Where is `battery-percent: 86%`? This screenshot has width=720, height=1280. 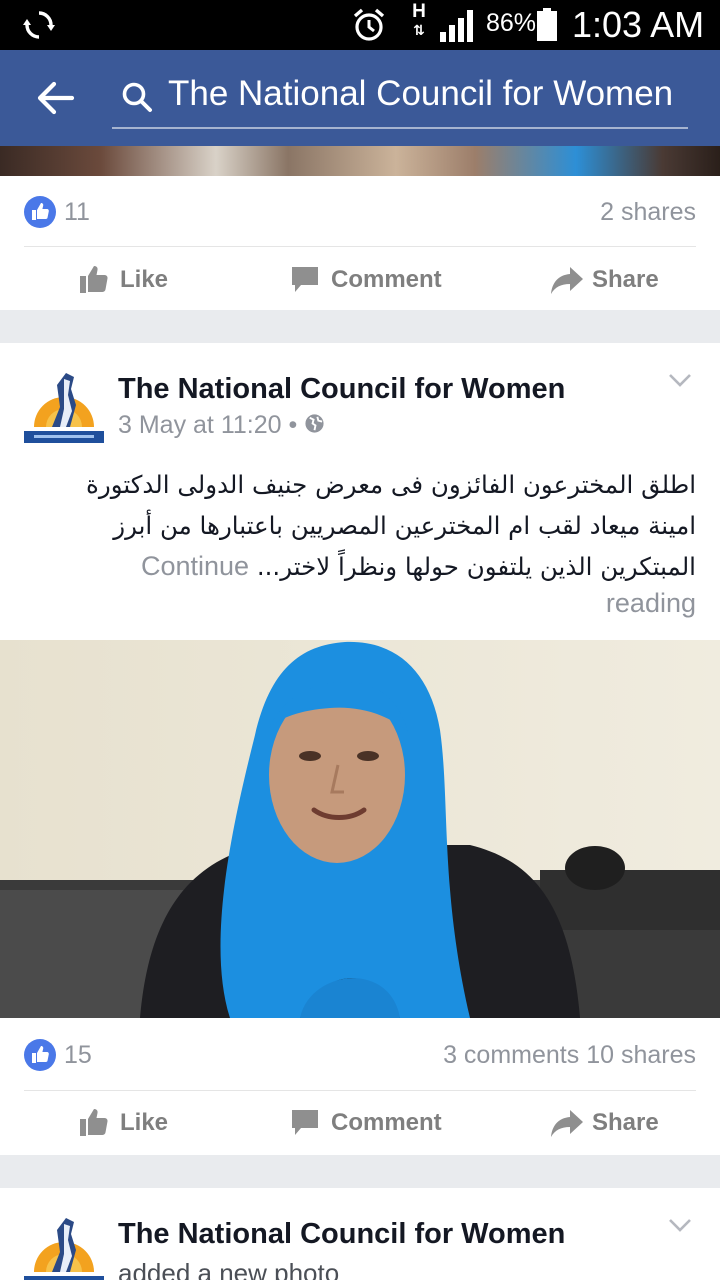
battery-percent: 86% is located at coordinates (511, 23).